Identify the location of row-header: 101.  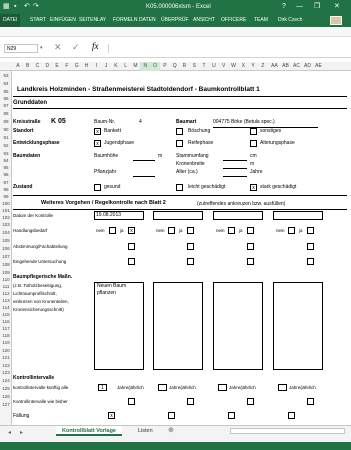
(6, 210).